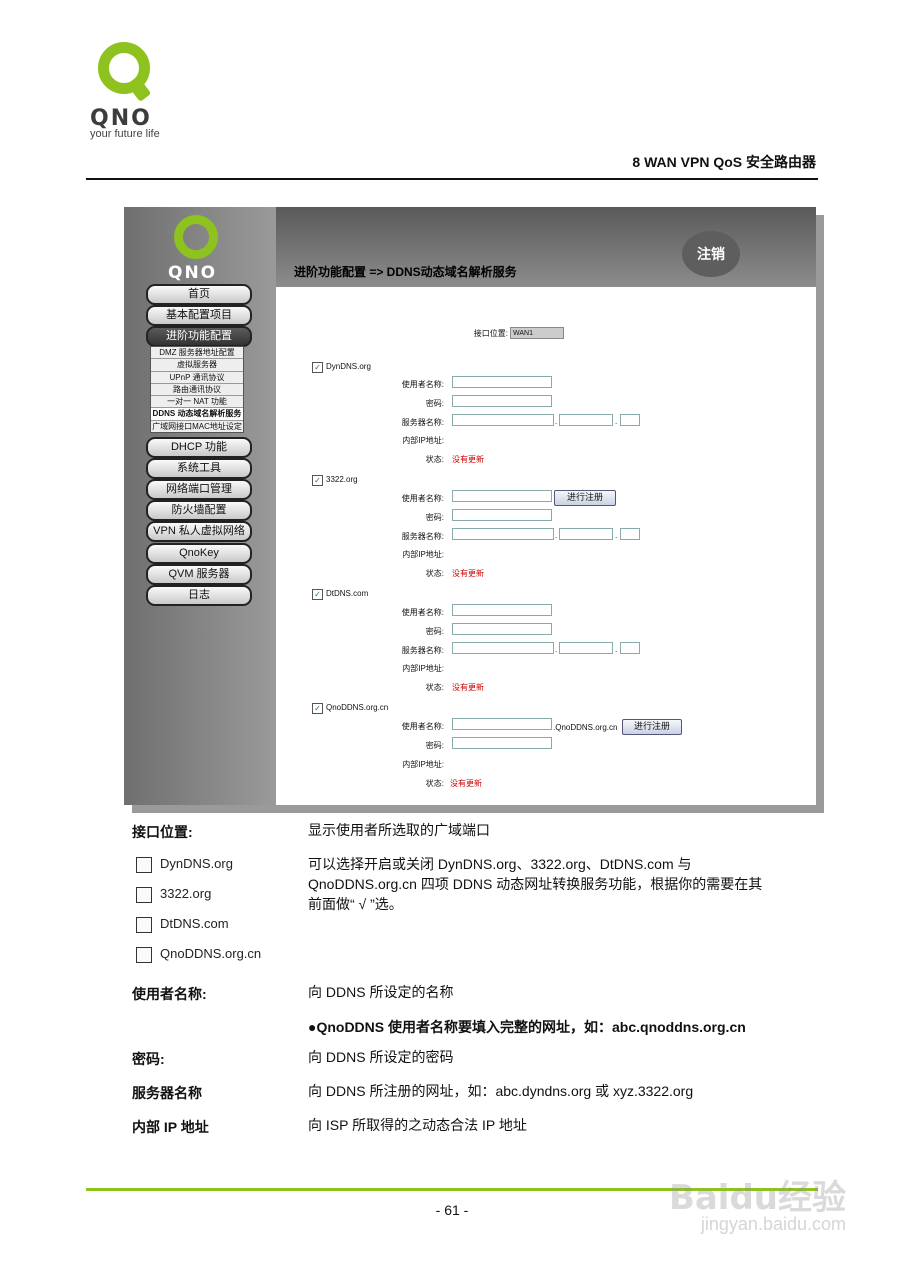  What do you see at coordinates (197, 426) in the screenshot?
I see `subnav-wan-mac: 广域网接口MAC地址设定` at bounding box center [197, 426].